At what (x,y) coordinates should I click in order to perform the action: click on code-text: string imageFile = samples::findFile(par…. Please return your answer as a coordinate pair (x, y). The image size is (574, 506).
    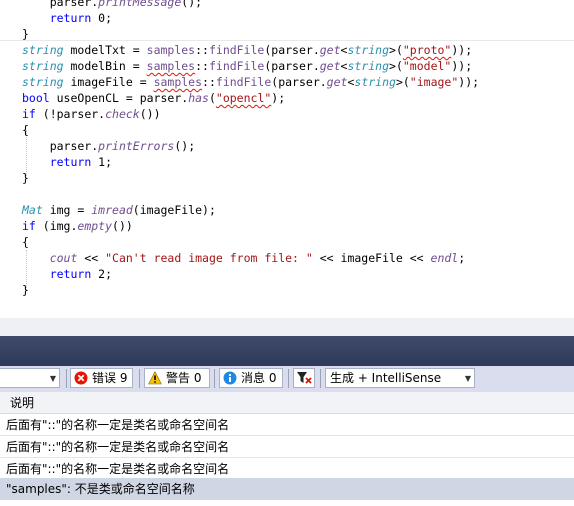
    Looking at the image, I should click on (287, 82).